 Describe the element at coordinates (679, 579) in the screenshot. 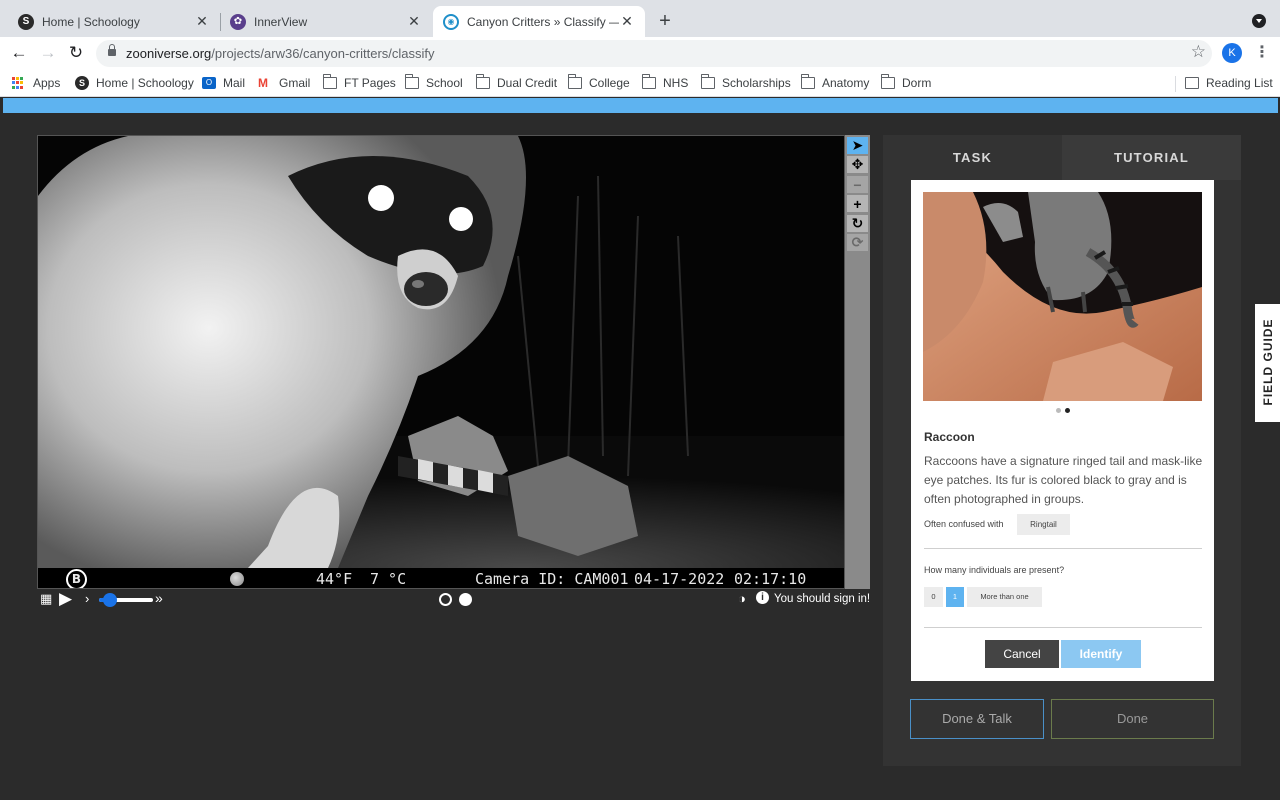

I see `capture-date: 04-17-2022` at that location.